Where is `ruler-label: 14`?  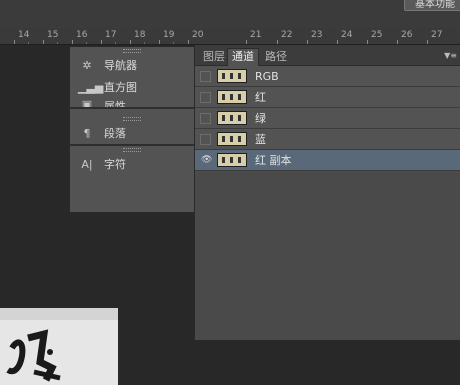
ruler-label: 14 is located at coordinates (24, 35).